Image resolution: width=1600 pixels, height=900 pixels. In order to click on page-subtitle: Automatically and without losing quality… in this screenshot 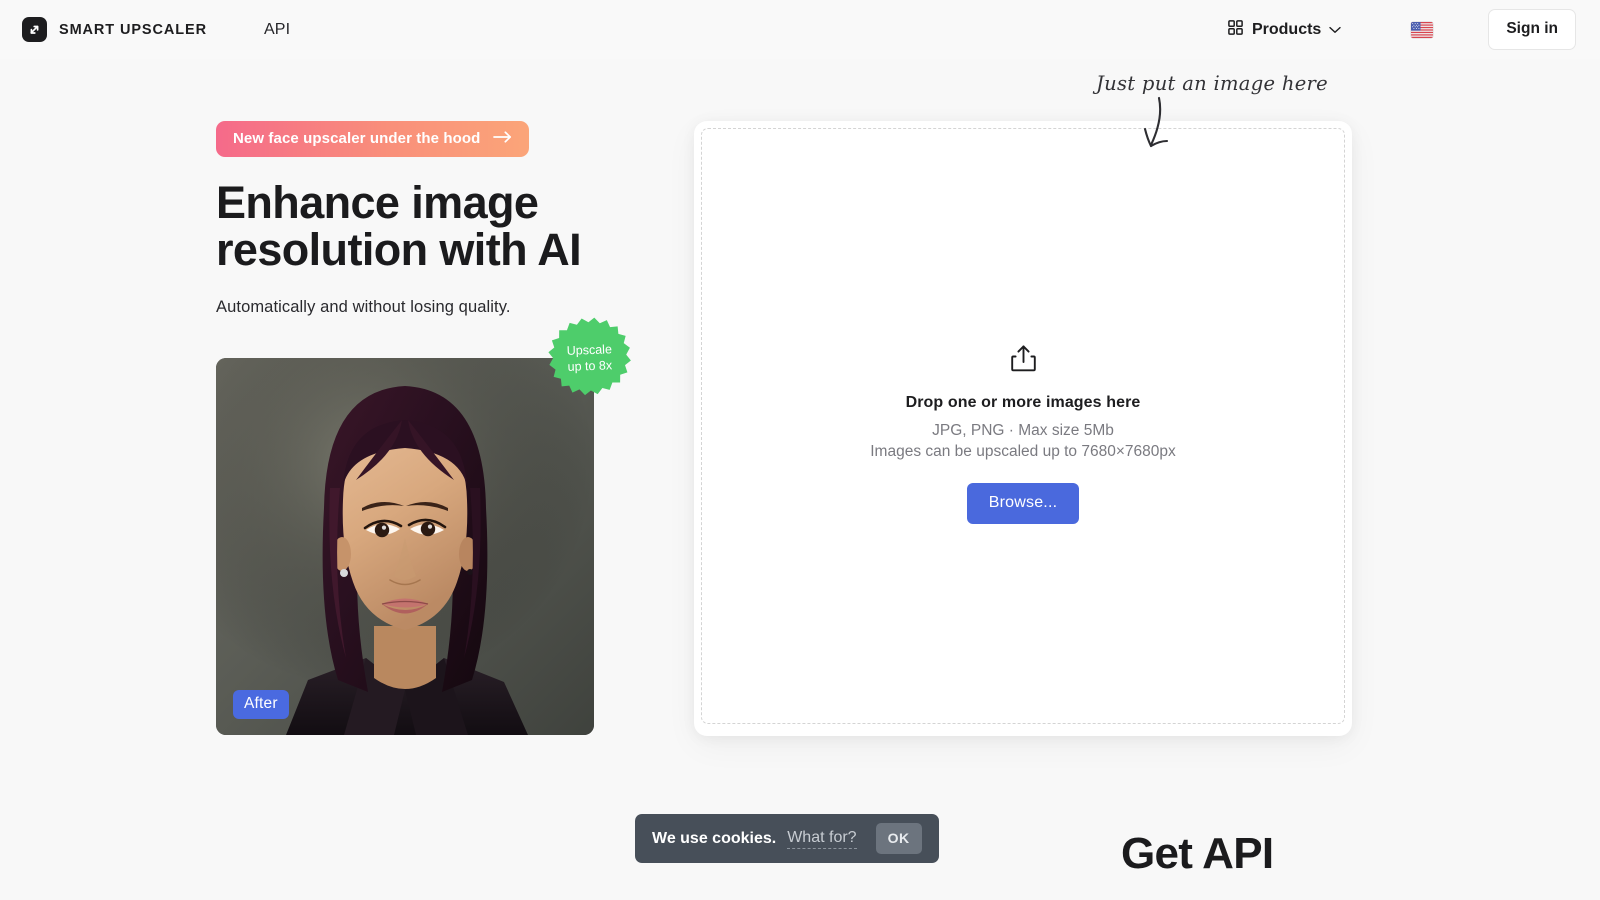, I will do `click(363, 307)`.